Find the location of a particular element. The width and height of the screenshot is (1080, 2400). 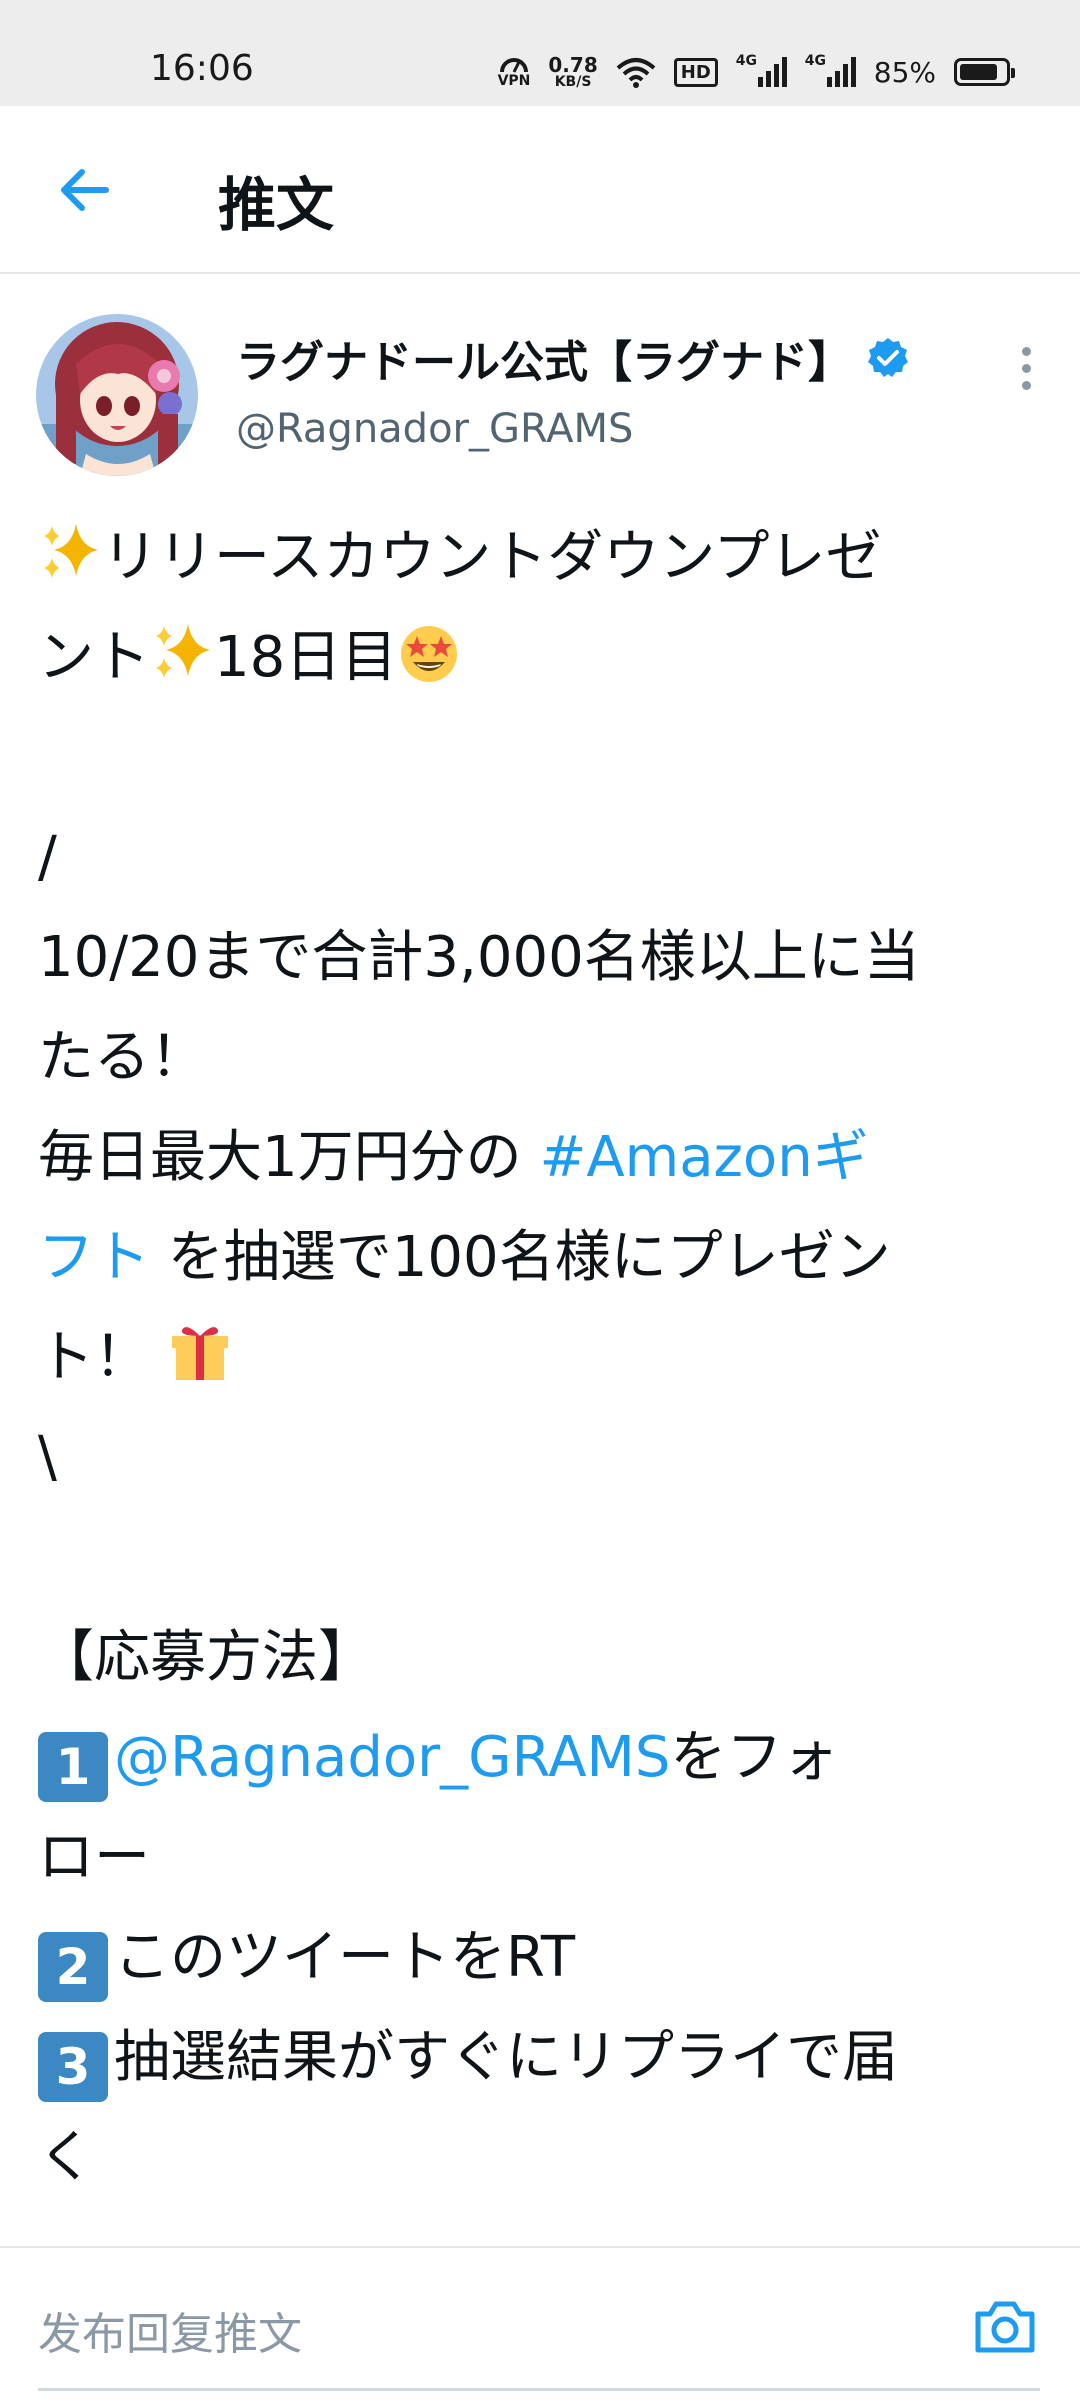

author-row: ラグナドール公式【ラグナド】 is located at coordinates (573, 358).